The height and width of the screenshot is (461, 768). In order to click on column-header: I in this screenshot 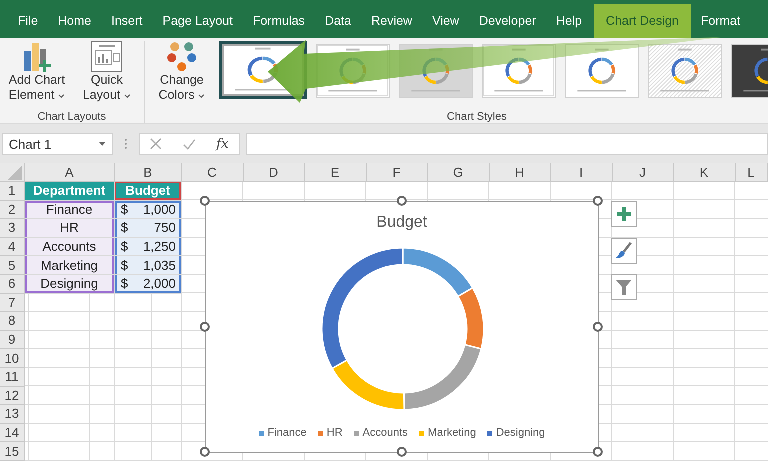, I will do `click(581, 172)`.